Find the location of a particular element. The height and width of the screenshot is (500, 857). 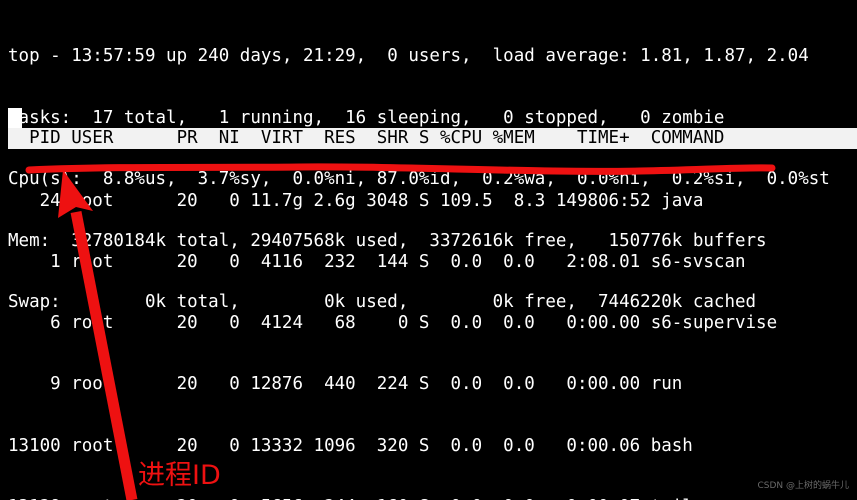

csdn-watermark: CSDN @上树的蜗牛儿 is located at coordinates (803, 486).